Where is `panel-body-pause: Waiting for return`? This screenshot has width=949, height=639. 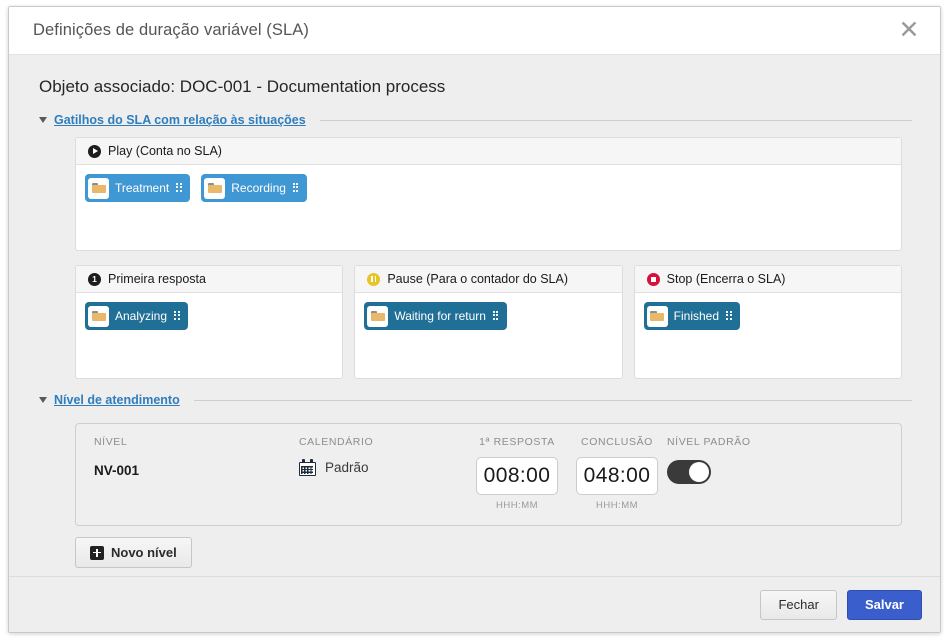 panel-body-pause: Waiting for return is located at coordinates (488, 324).